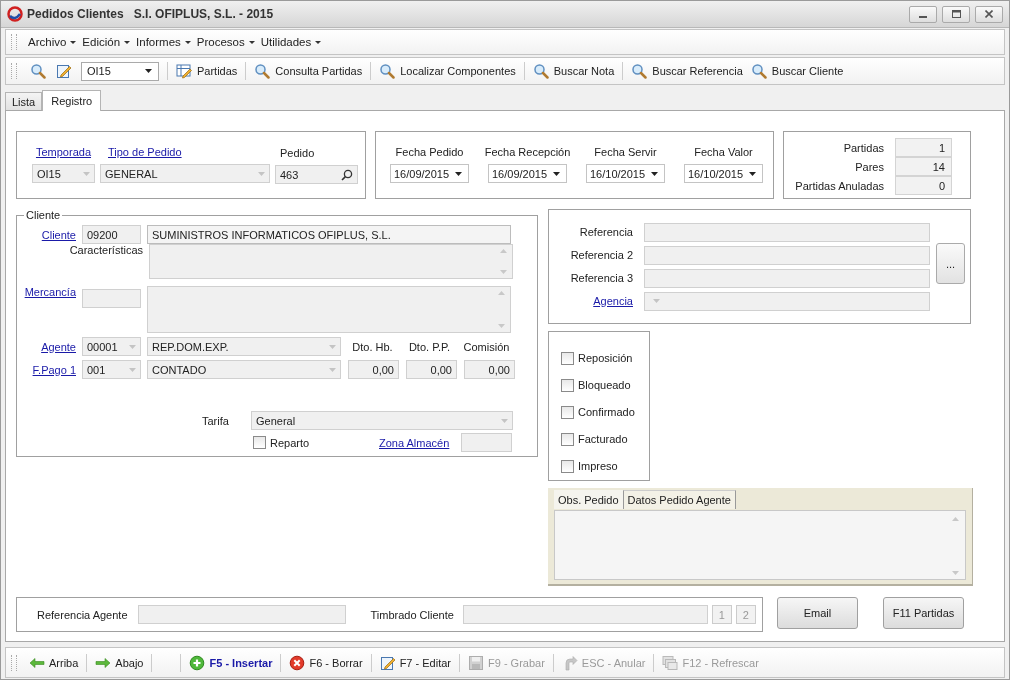  What do you see at coordinates (58, 346) in the screenshot?
I see `agent-link: Agente` at bounding box center [58, 346].